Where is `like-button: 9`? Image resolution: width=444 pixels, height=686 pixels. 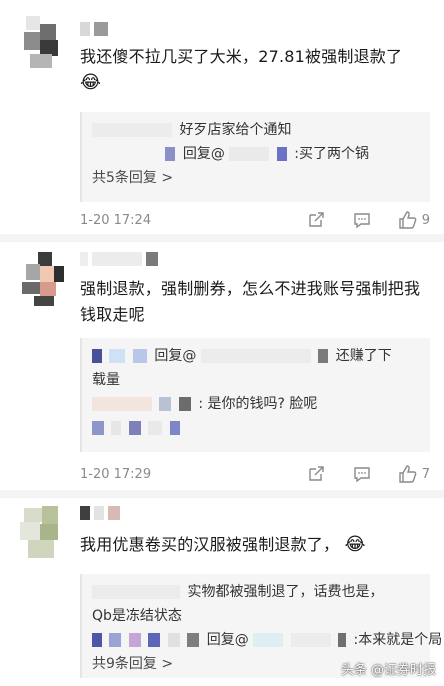 like-button: 9 is located at coordinates (414, 220).